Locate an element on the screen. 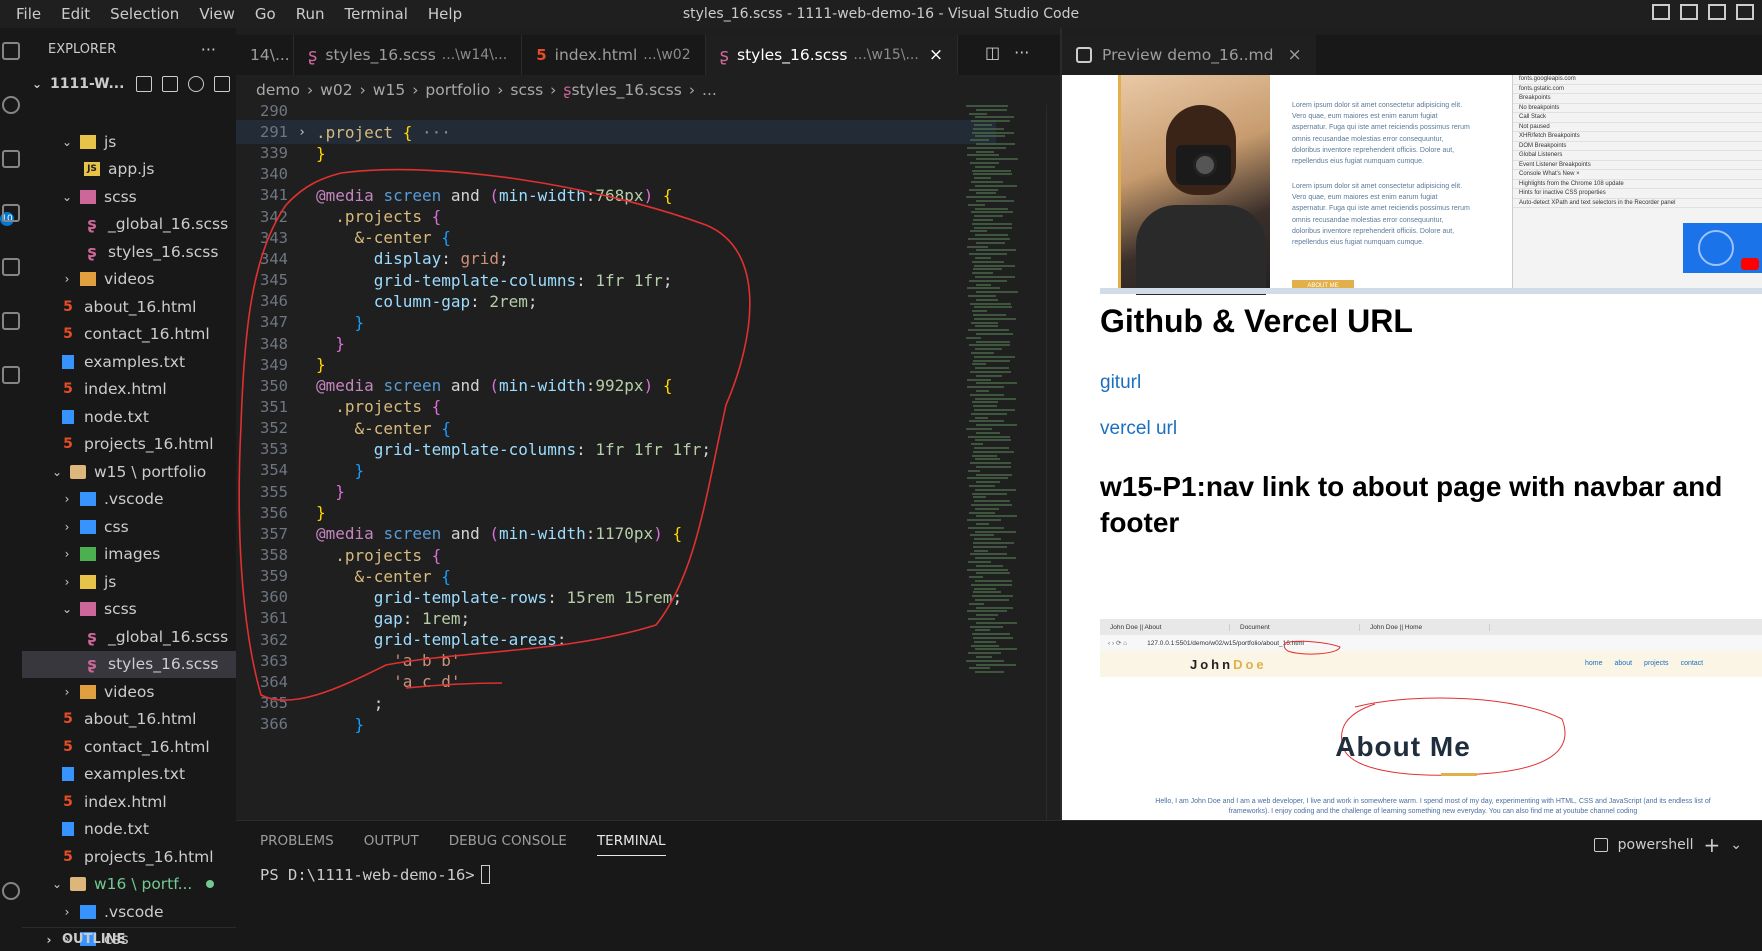  explorer-icon is located at coordinates (11, 51).